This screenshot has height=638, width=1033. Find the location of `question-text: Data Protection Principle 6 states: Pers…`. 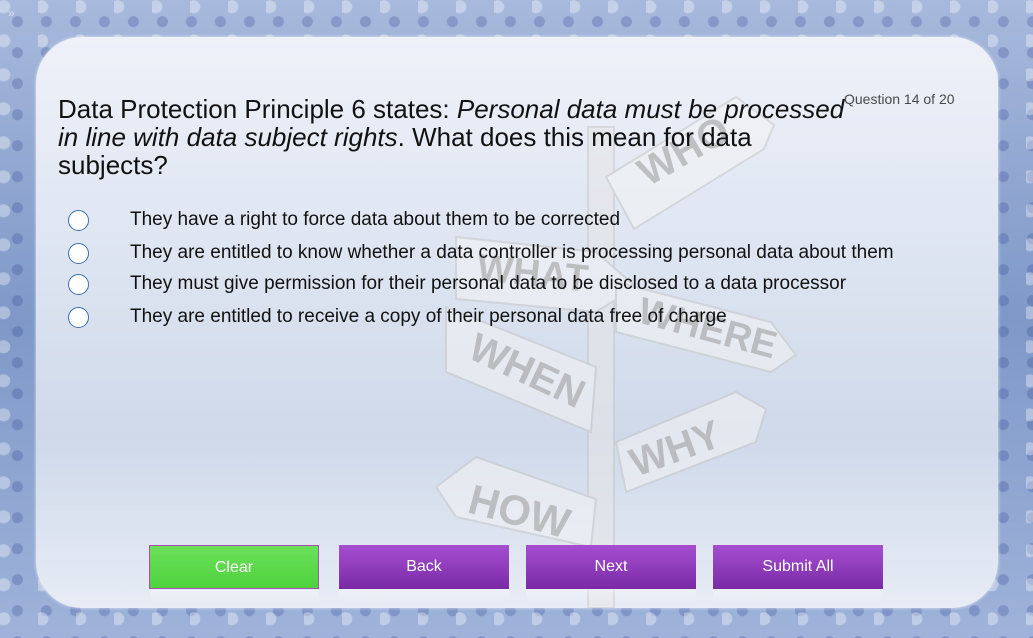

question-text: Data Protection Principle 6 states: Pers… is located at coordinates (458, 137).